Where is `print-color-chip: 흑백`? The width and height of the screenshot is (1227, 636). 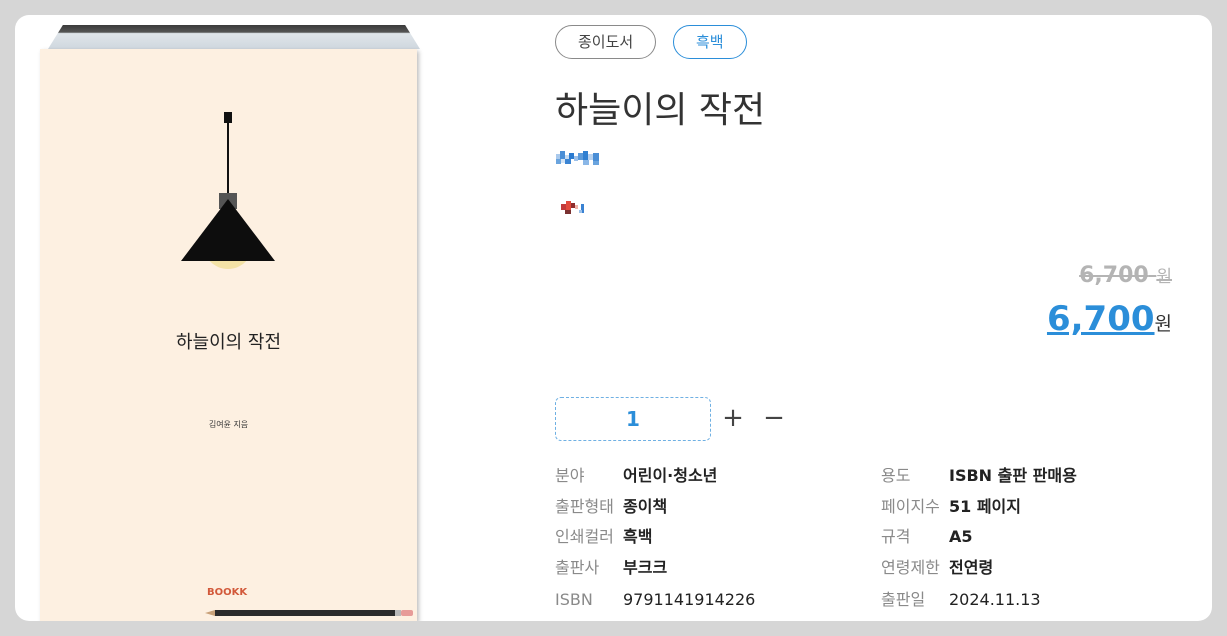
print-color-chip: 흑백 is located at coordinates (710, 42).